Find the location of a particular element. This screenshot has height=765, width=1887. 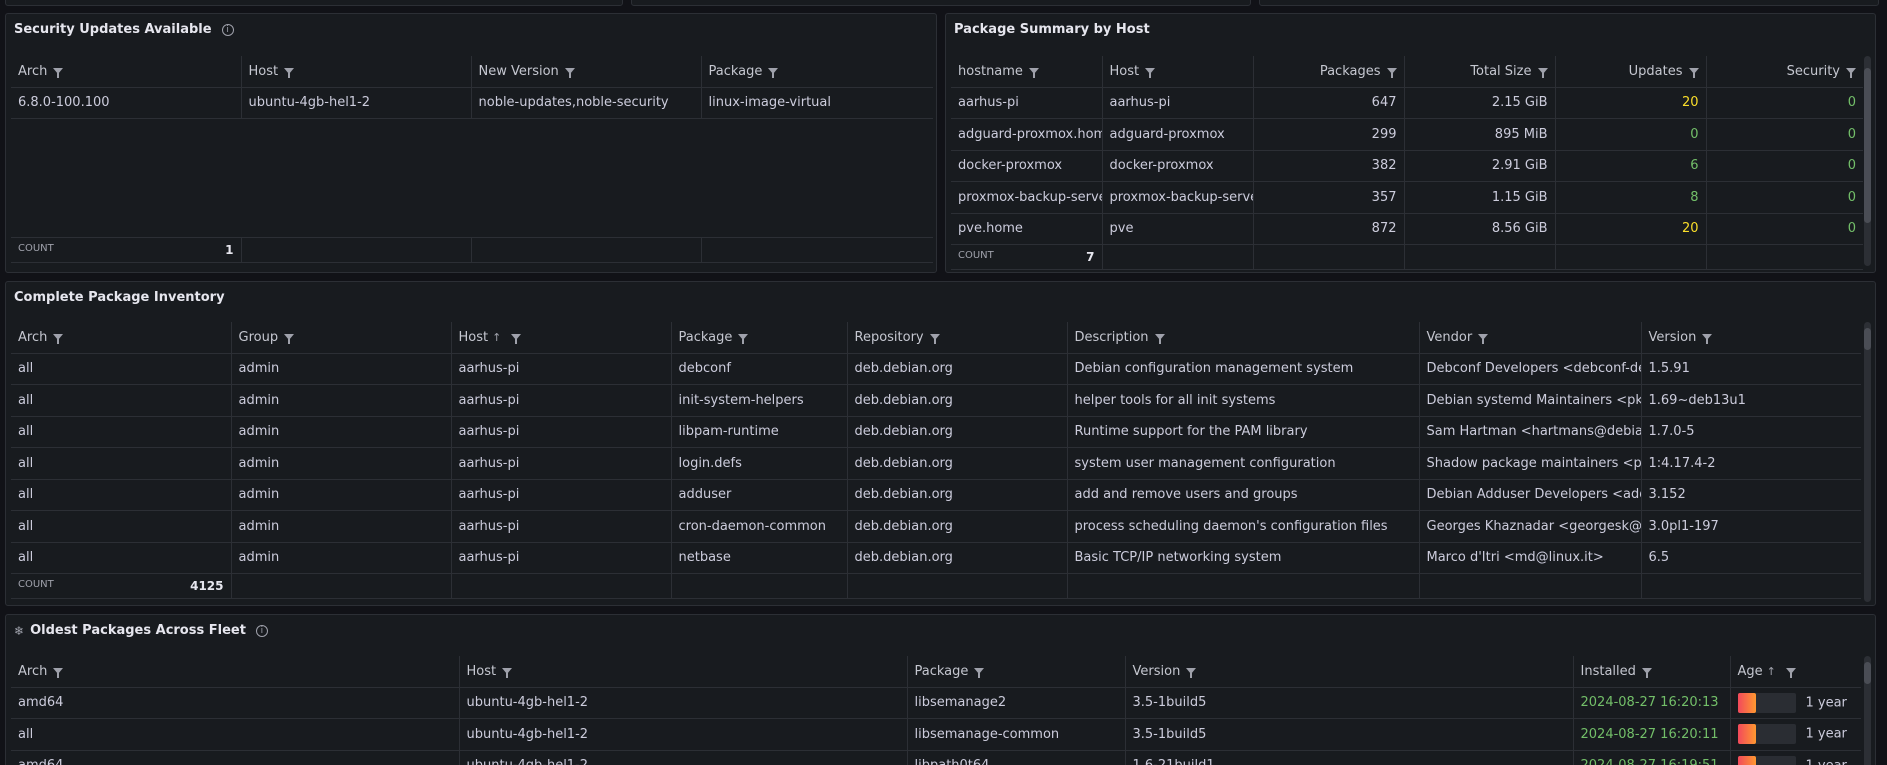

column-header-age: Age ↑ is located at coordinates (1795, 672).